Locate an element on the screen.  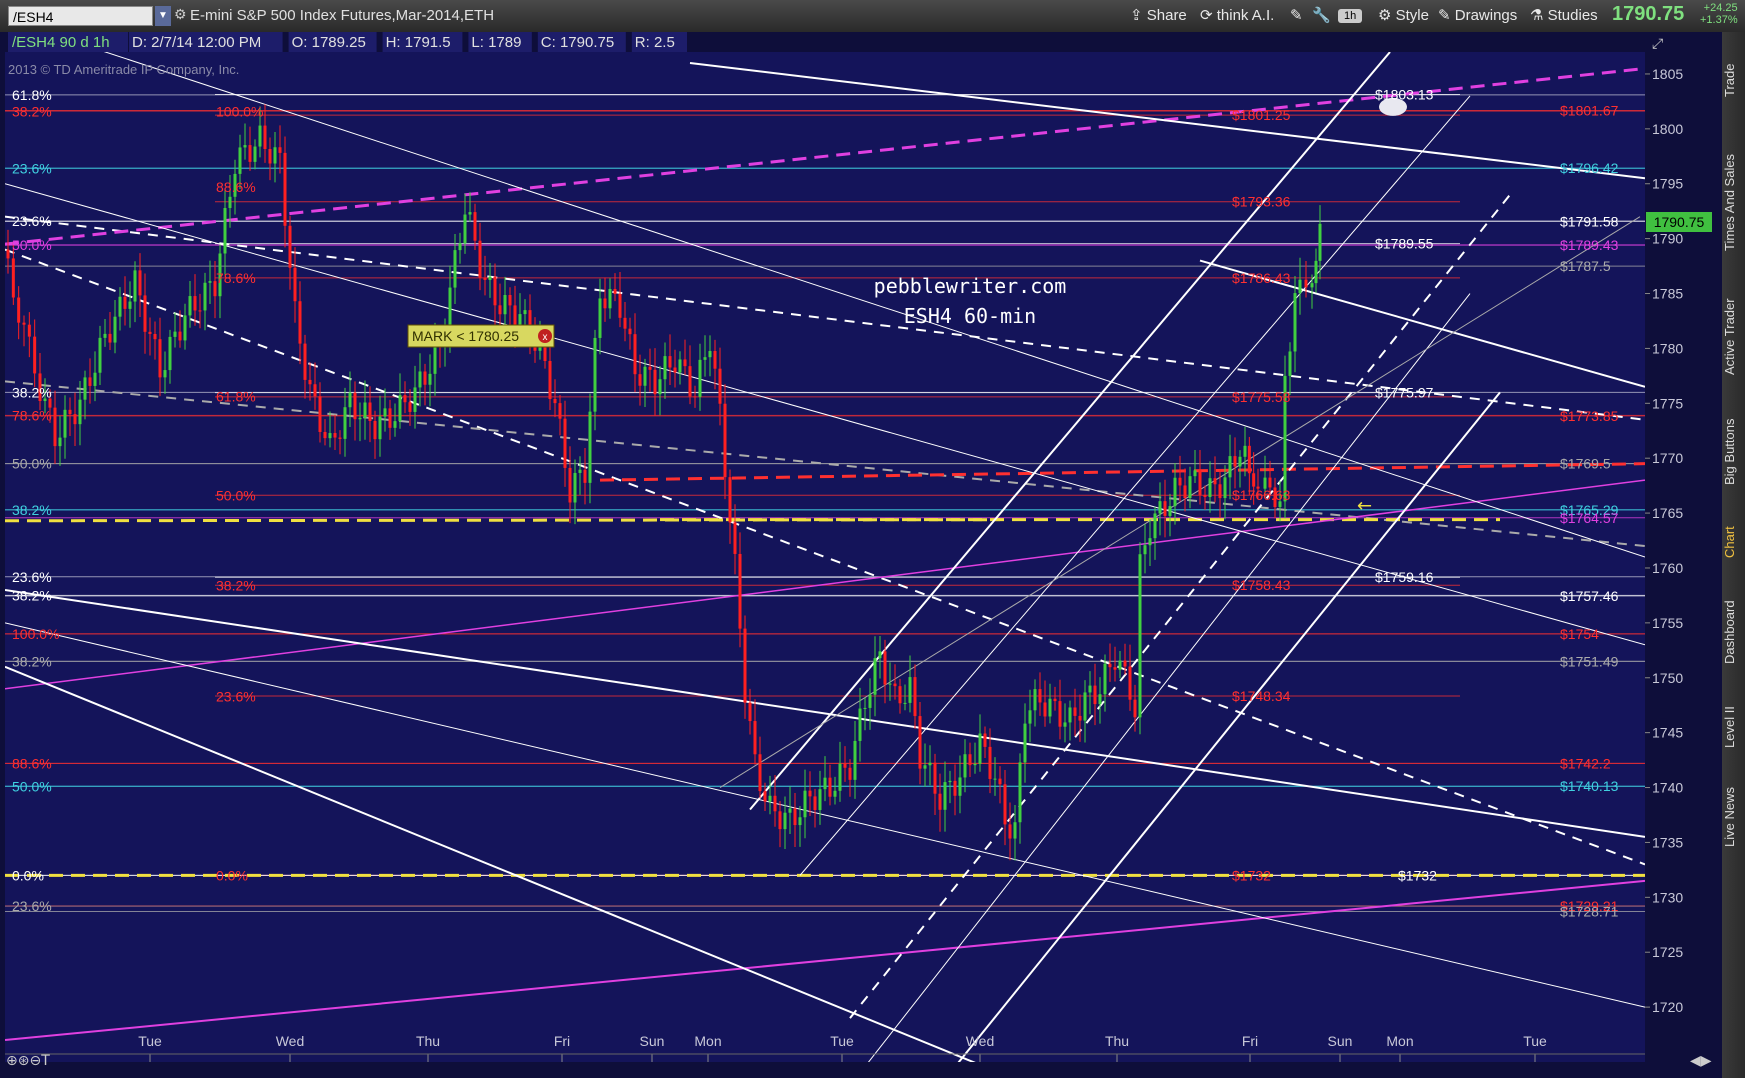
y-tick-label: 1765 is located at coordinates (1667, 513).